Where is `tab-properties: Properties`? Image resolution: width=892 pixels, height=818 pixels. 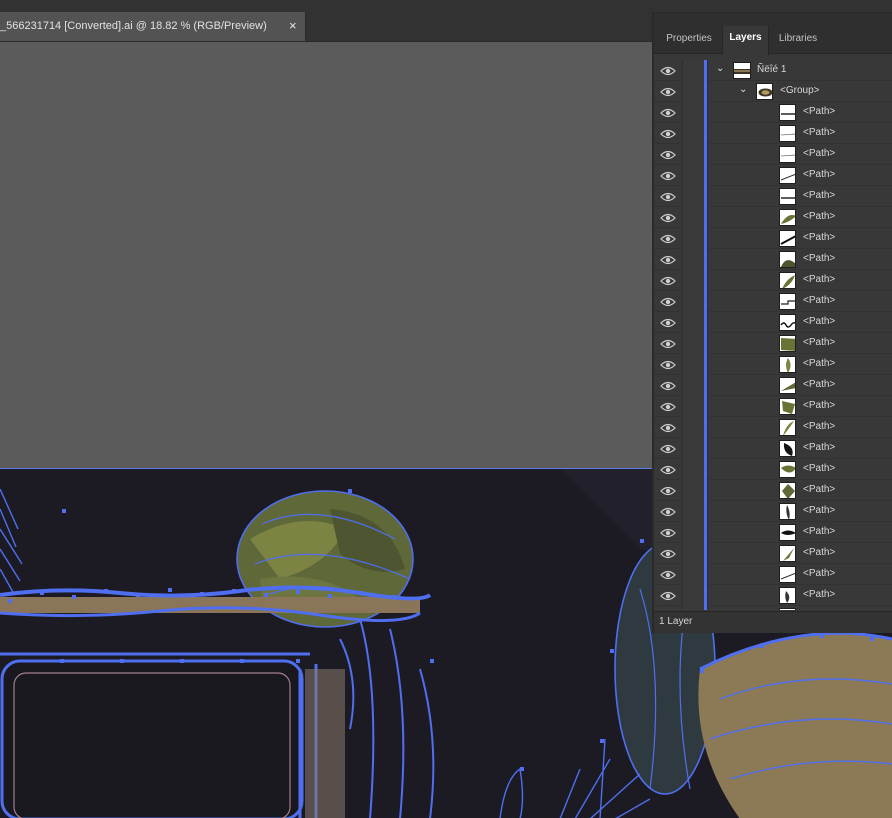 tab-properties: Properties is located at coordinates (689, 40).